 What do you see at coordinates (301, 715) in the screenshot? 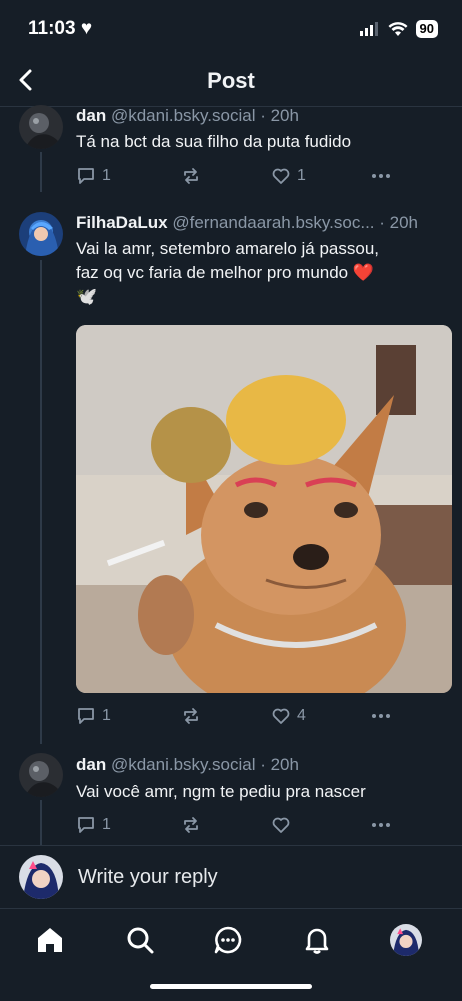
I see `like-count: 4` at bounding box center [301, 715].